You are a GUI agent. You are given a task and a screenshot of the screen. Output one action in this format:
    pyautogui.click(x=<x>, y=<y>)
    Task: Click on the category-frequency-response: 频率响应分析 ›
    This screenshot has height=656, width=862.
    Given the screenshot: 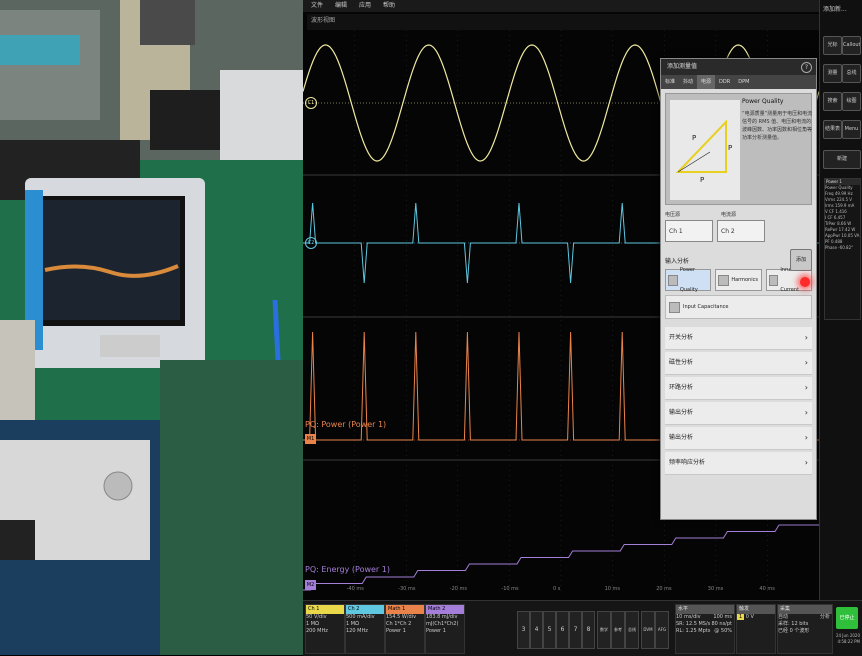 What is the action you would take?
    pyautogui.click(x=738, y=463)
    